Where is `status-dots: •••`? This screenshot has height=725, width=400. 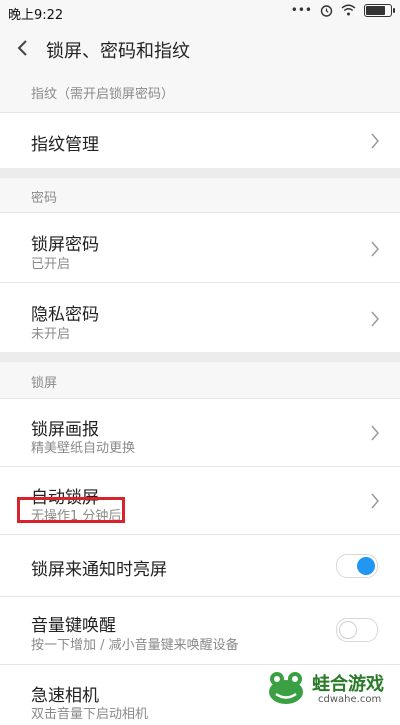
status-dots: ••• is located at coordinates (301, 10).